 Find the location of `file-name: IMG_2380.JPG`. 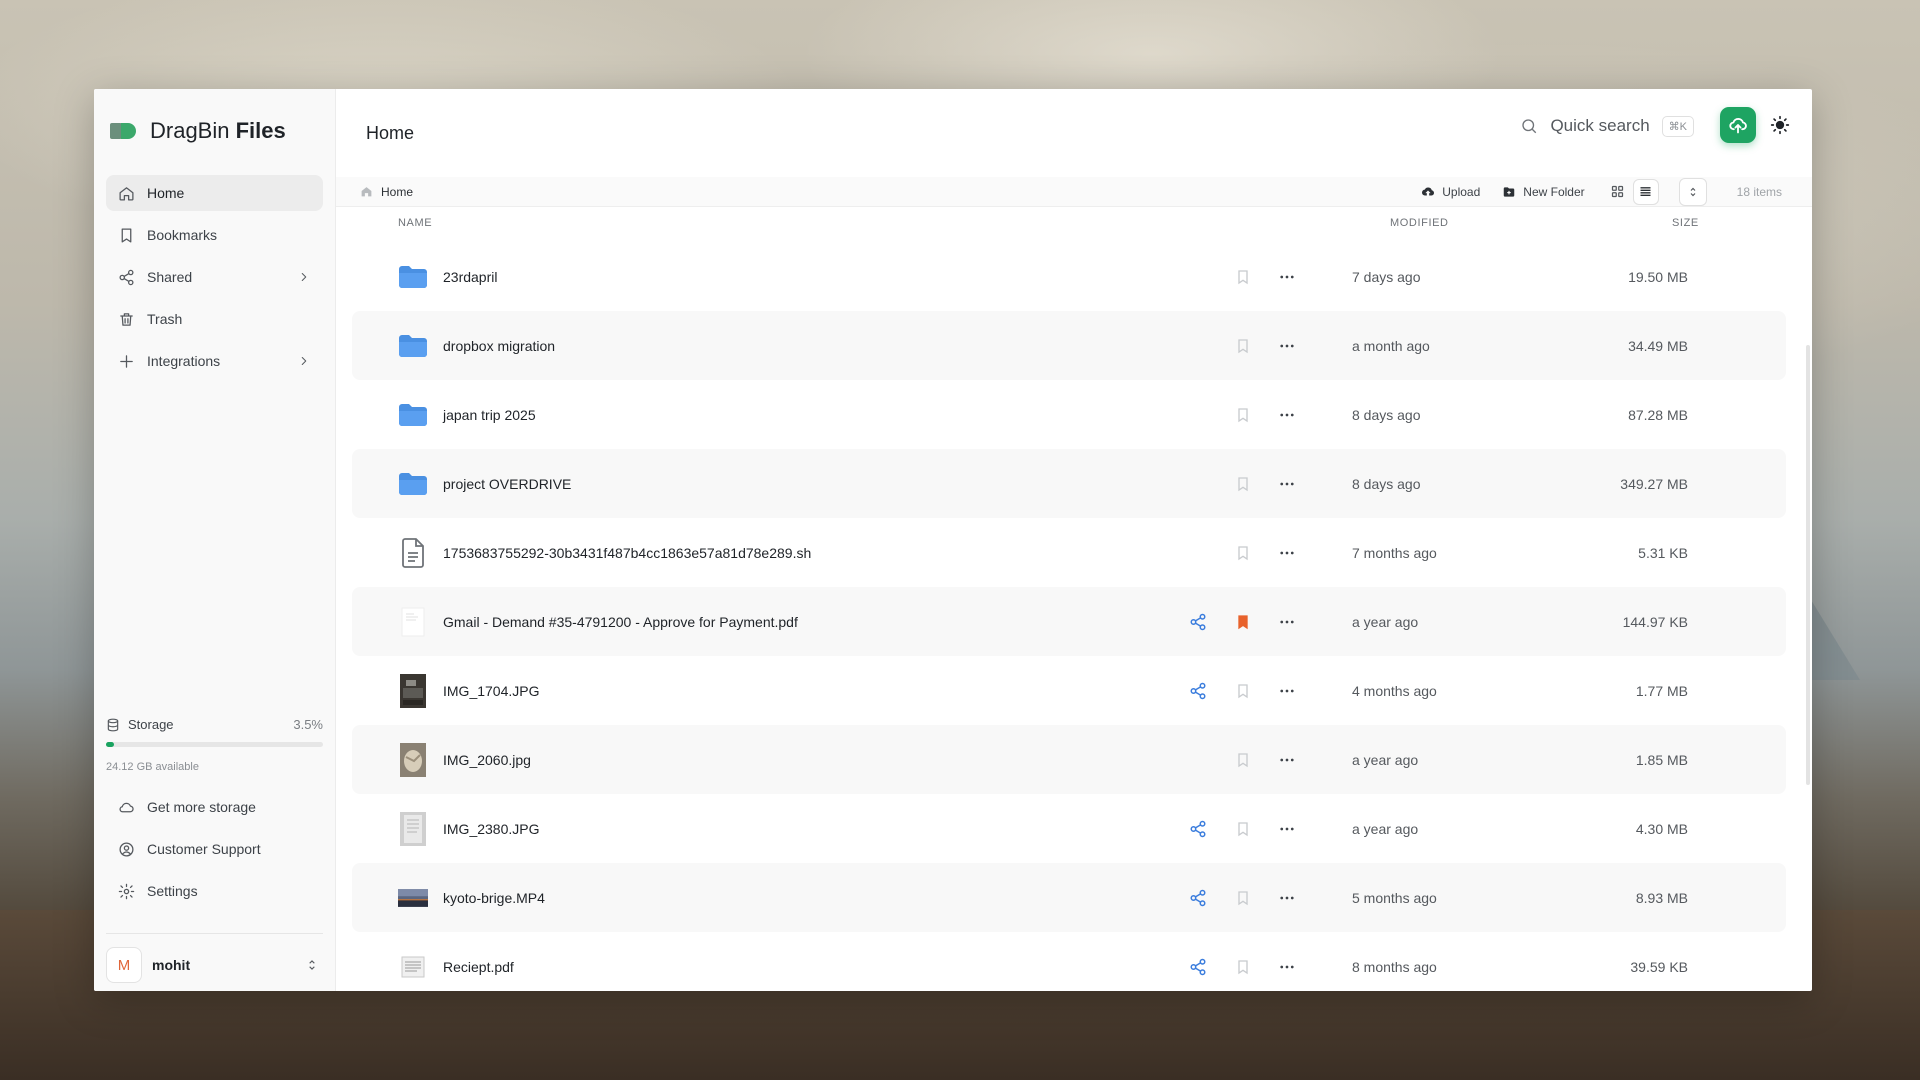

file-name: IMG_2380.JPG is located at coordinates (491, 829).